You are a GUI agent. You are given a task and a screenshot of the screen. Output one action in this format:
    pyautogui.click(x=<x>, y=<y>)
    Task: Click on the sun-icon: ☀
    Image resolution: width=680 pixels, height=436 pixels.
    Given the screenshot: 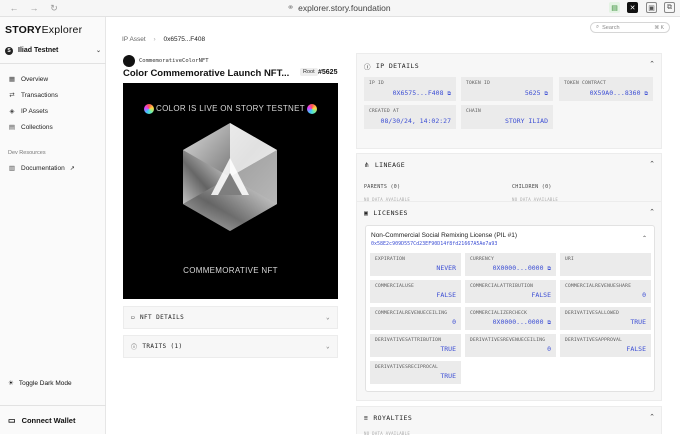 What is the action you would take?
    pyautogui.click(x=11, y=383)
    